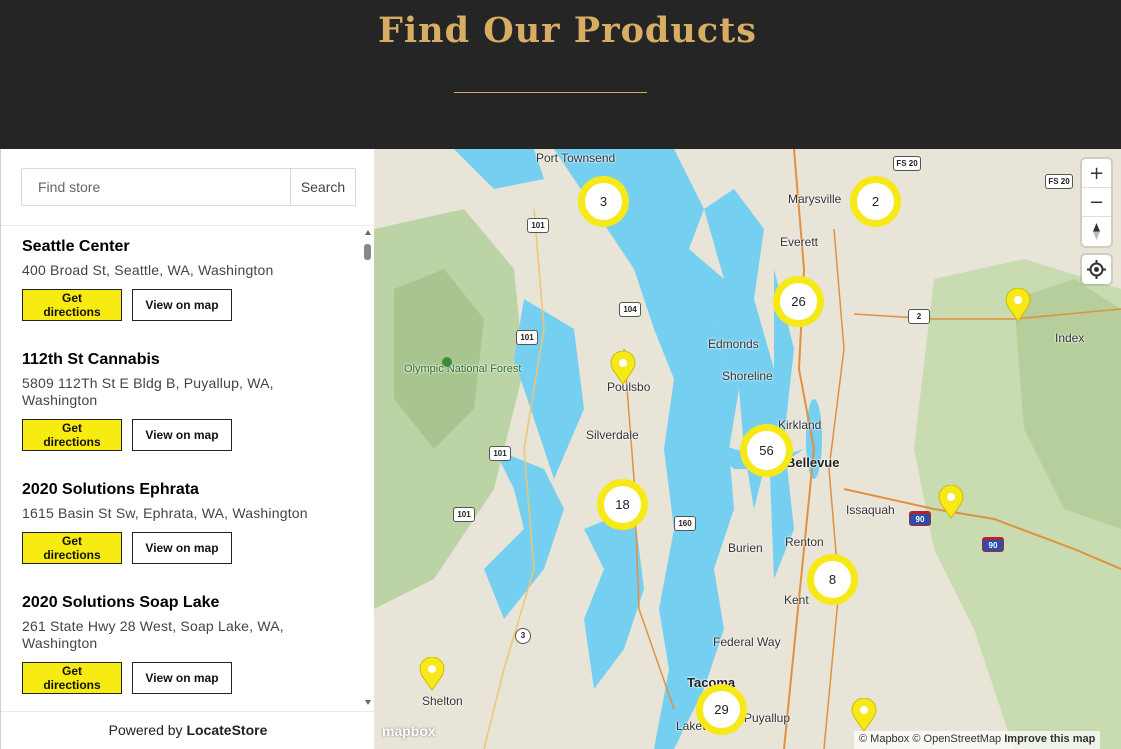 The width and height of the screenshot is (1121, 749). Describe the element at coordinates (815, 199) in the screenshot. I see `place-label: Marysville` at that location.